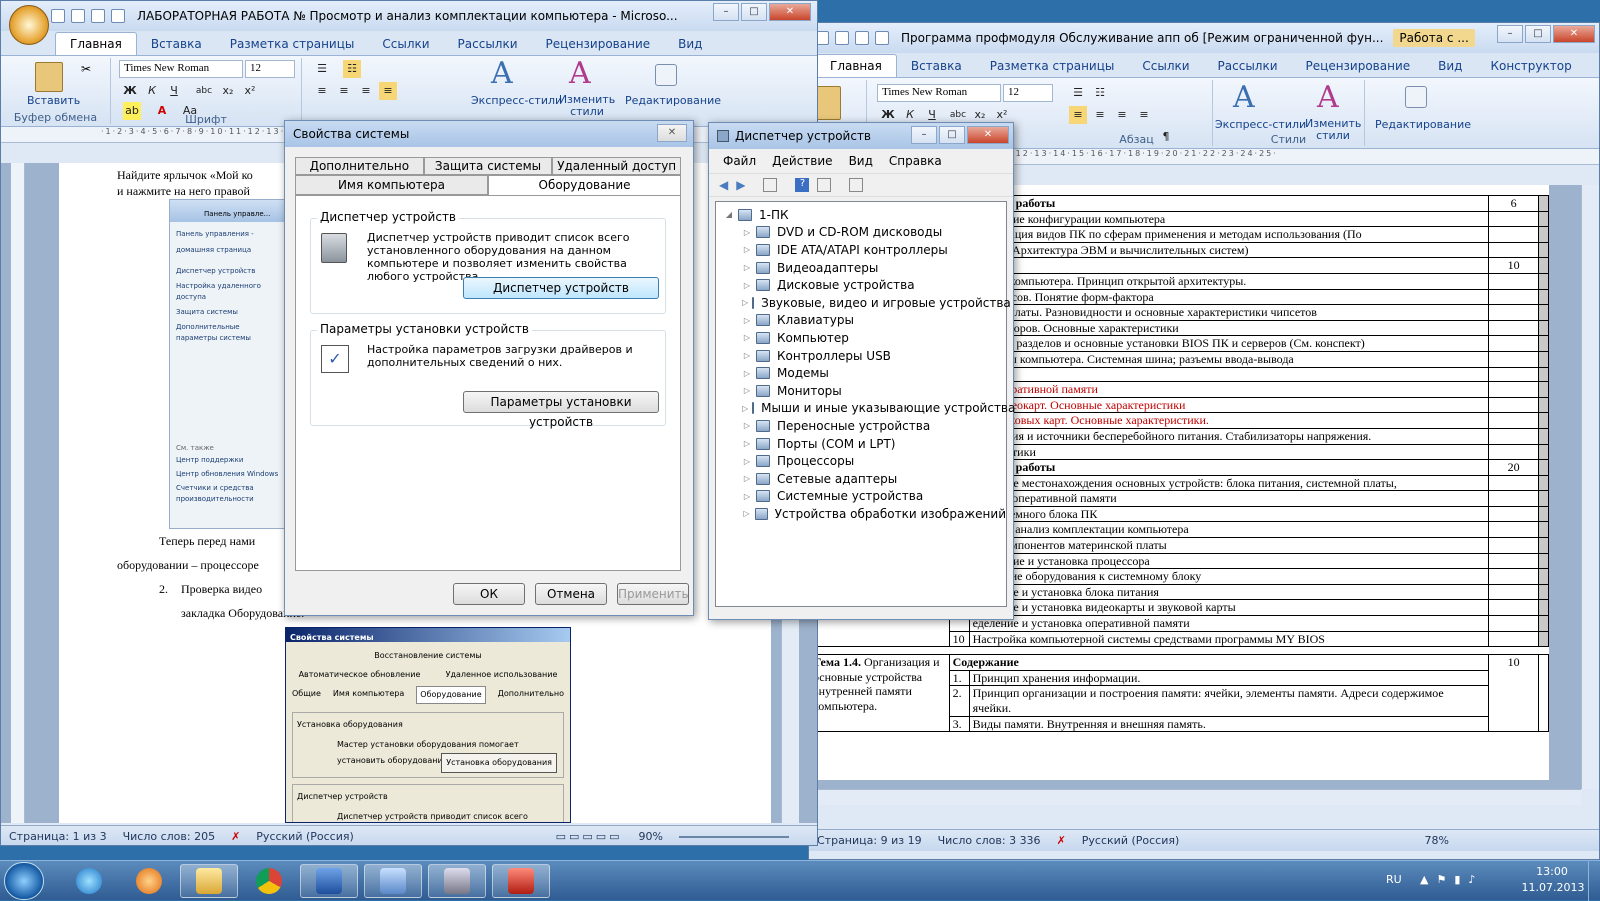  Describe the element at coordinates (457, 881) in the screenshot. I see `device-manager-taskbar-button` at that location.